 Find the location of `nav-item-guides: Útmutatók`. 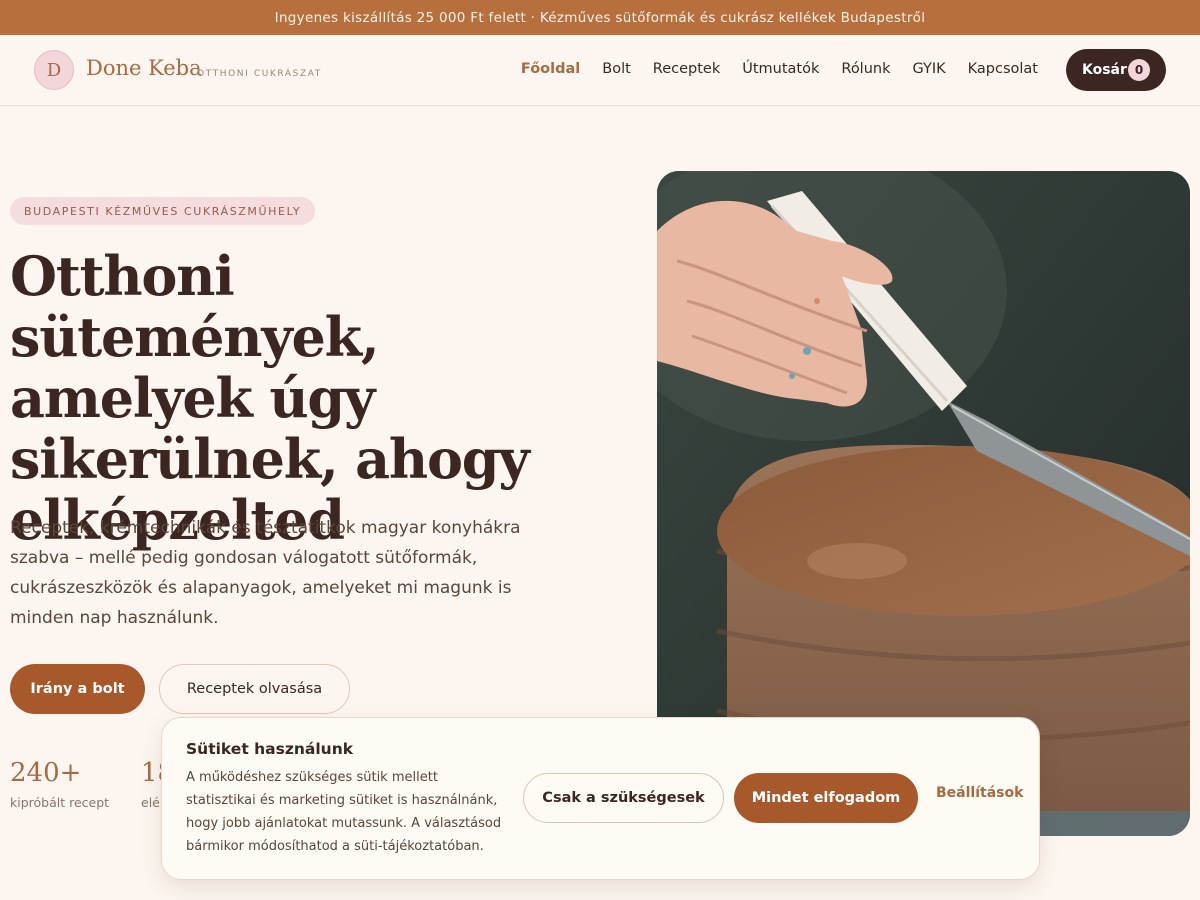

nav-item-guides: Útmutatók is located at coordinates (780, 69).